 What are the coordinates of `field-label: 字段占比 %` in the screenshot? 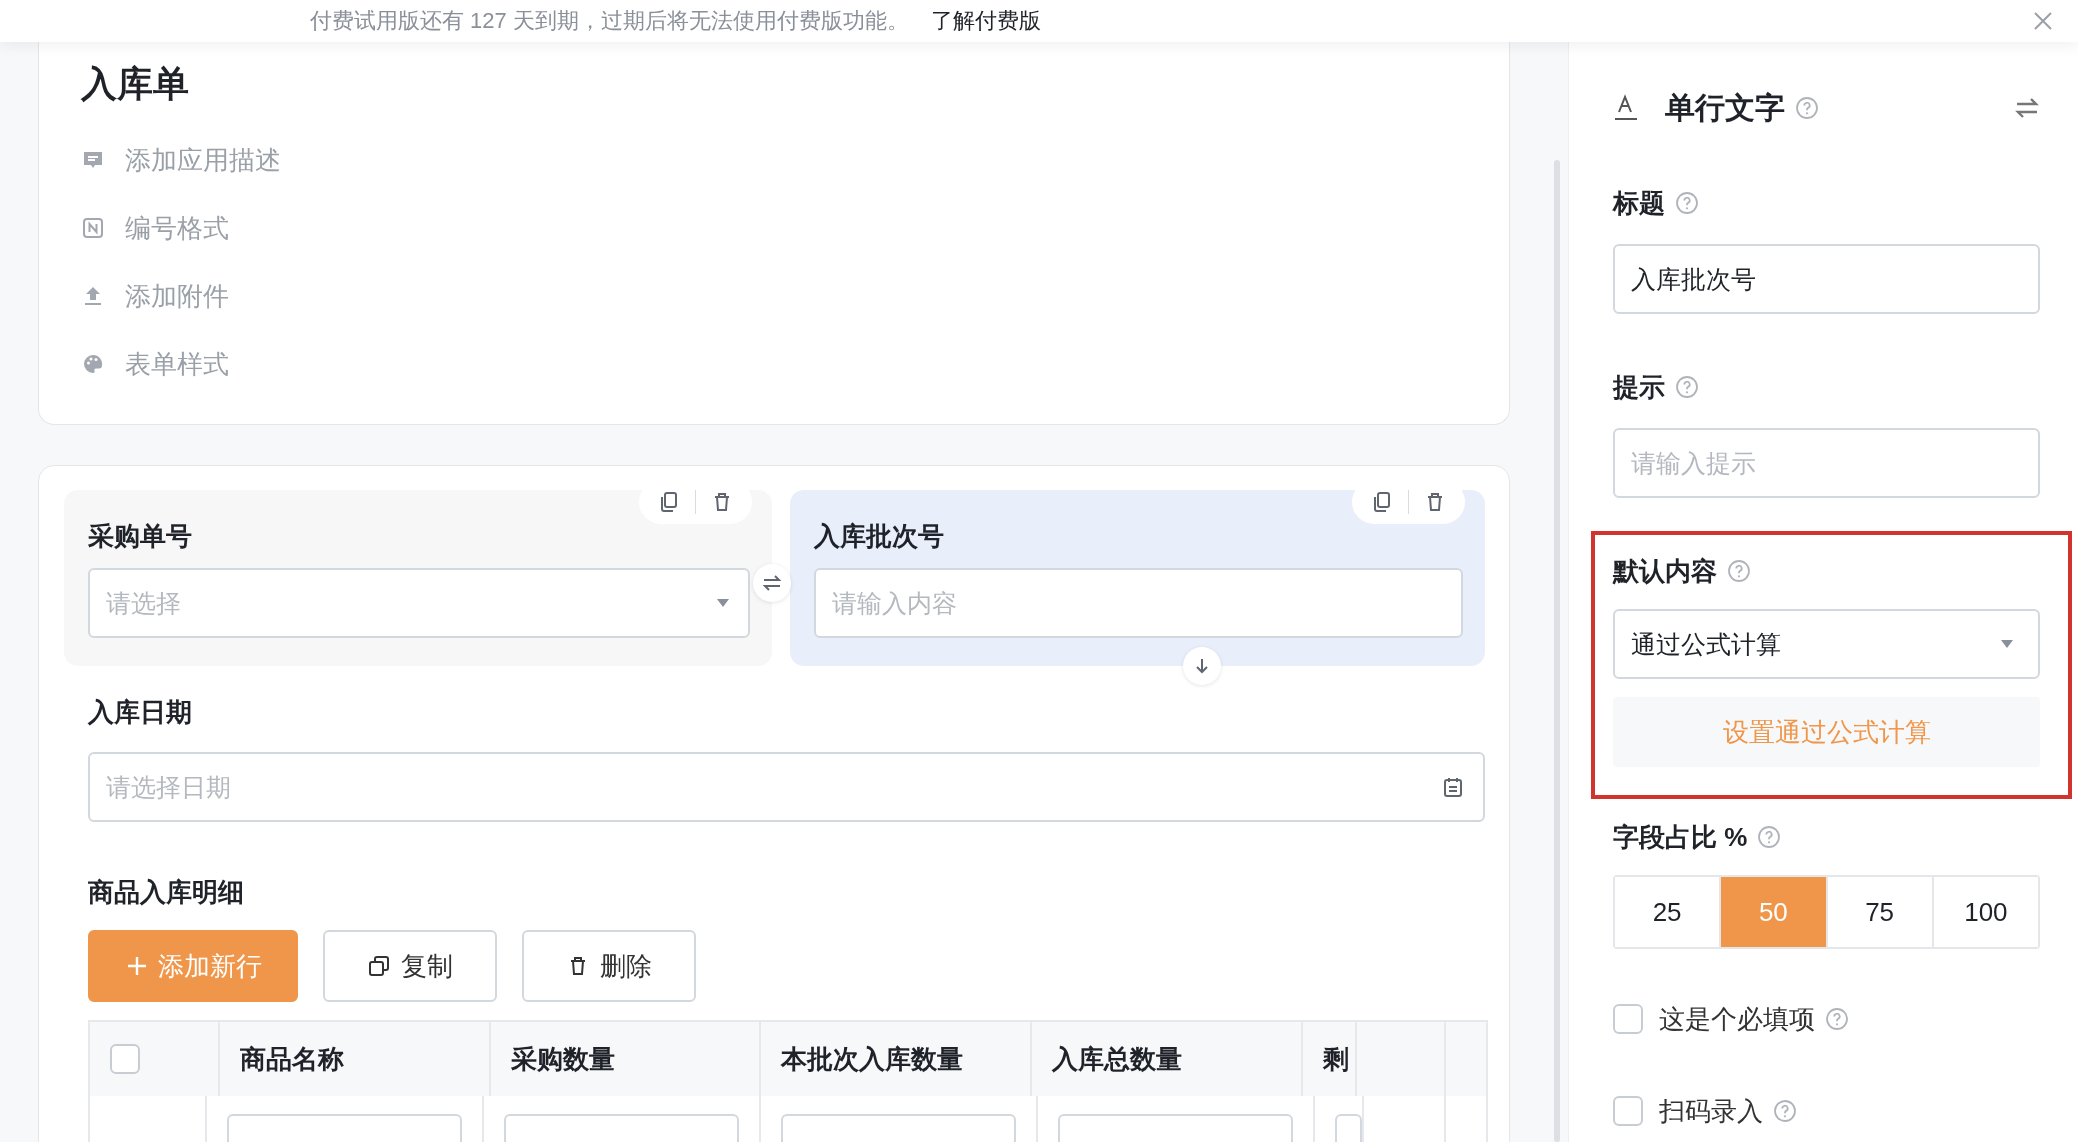 It's located at (1680, 837).